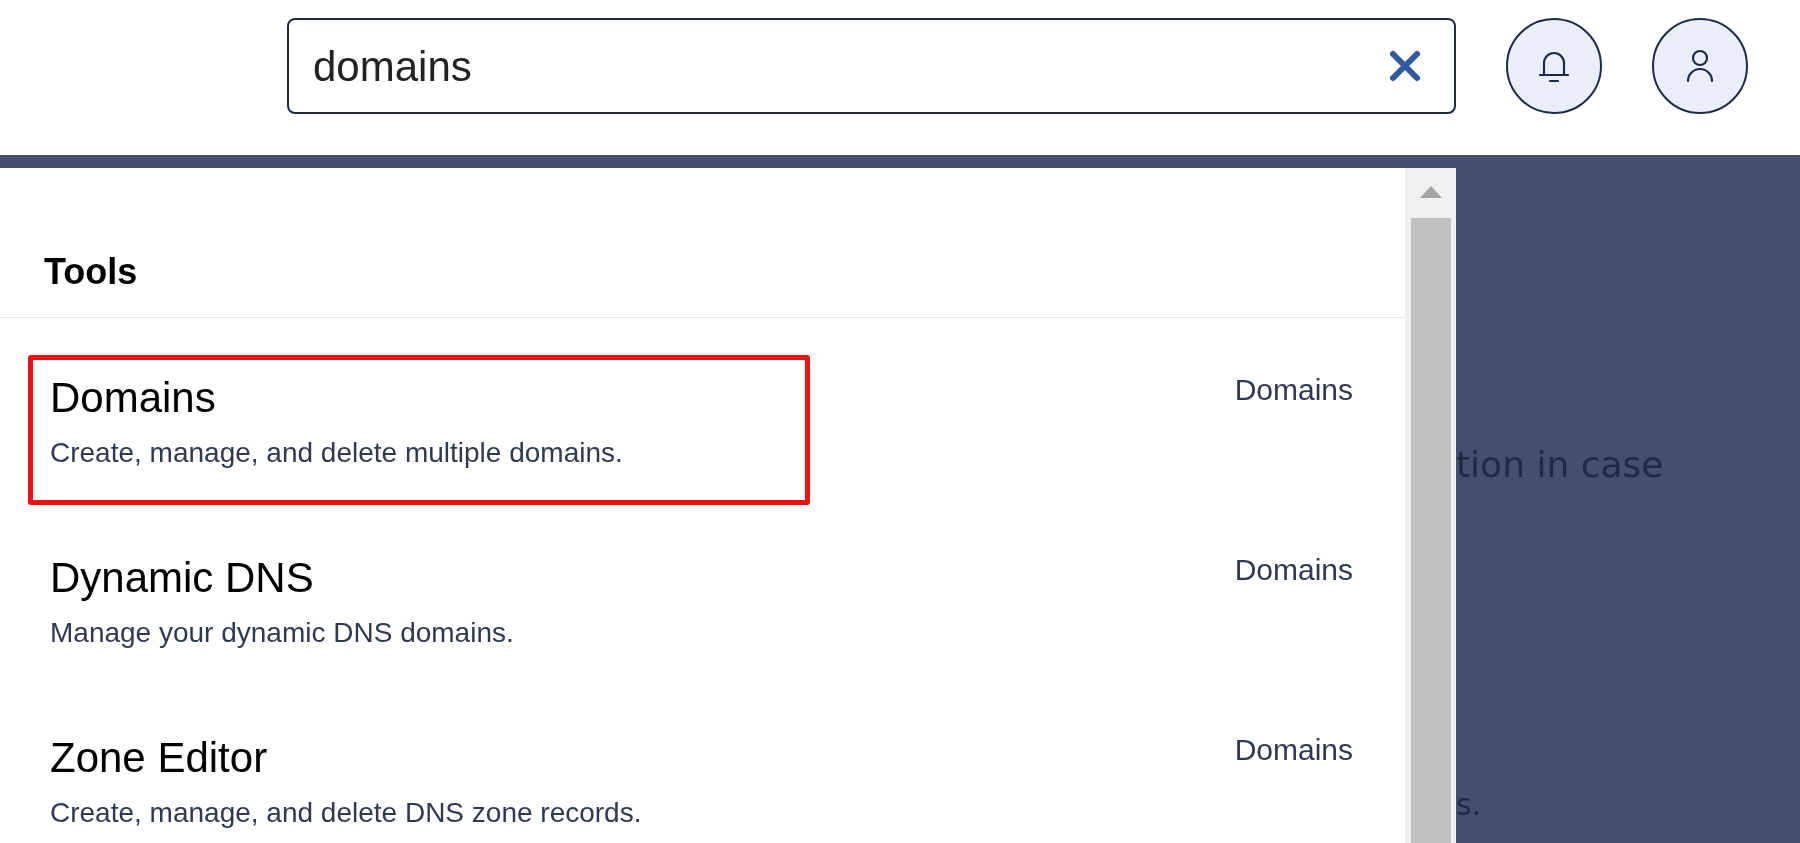  What do you see at coordinates (182, 578) in the screenshot?
I see `result-title: Dynamic DNS` at bounding box center [182, 578].